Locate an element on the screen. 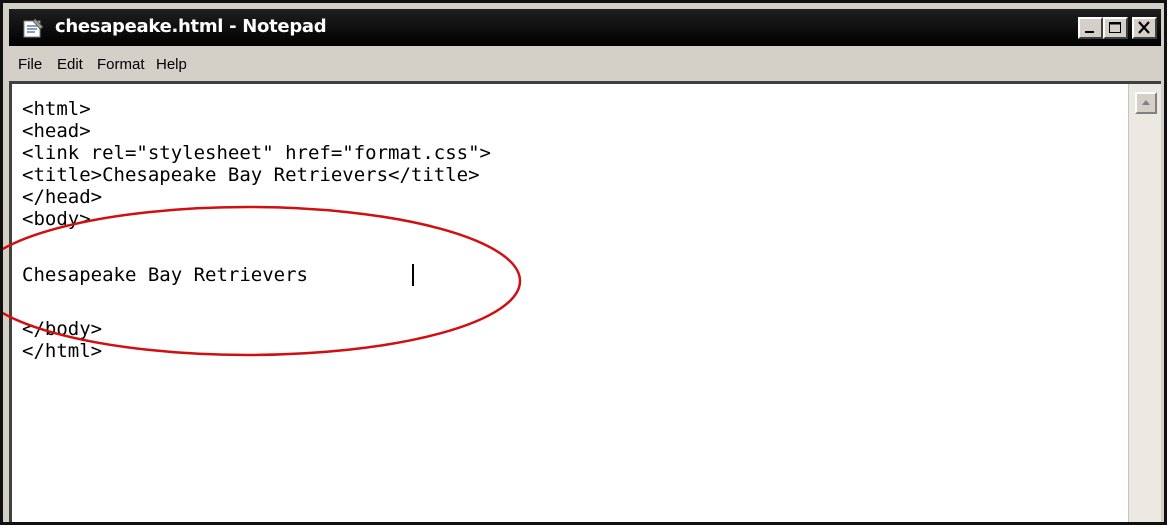 The height and width of the screenshot is (525, 1167). scroll-up-arrow-icon is located at coordinates (1146, 102).